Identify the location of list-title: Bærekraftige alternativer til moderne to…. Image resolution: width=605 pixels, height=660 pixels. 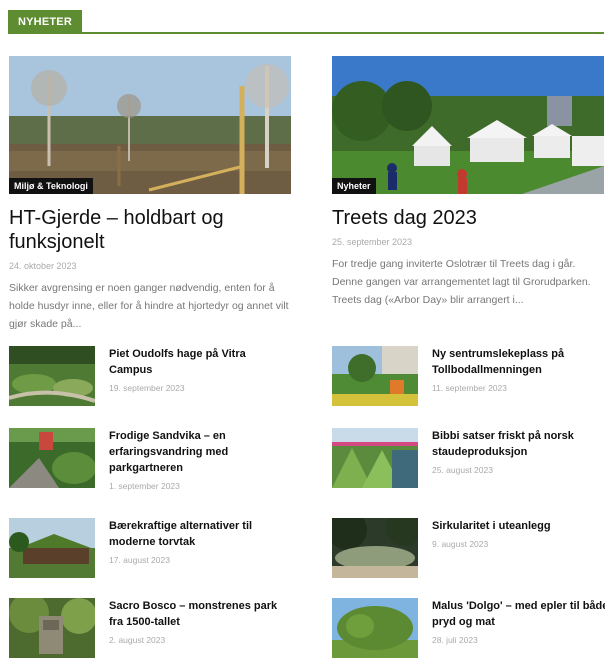
(199, 534).